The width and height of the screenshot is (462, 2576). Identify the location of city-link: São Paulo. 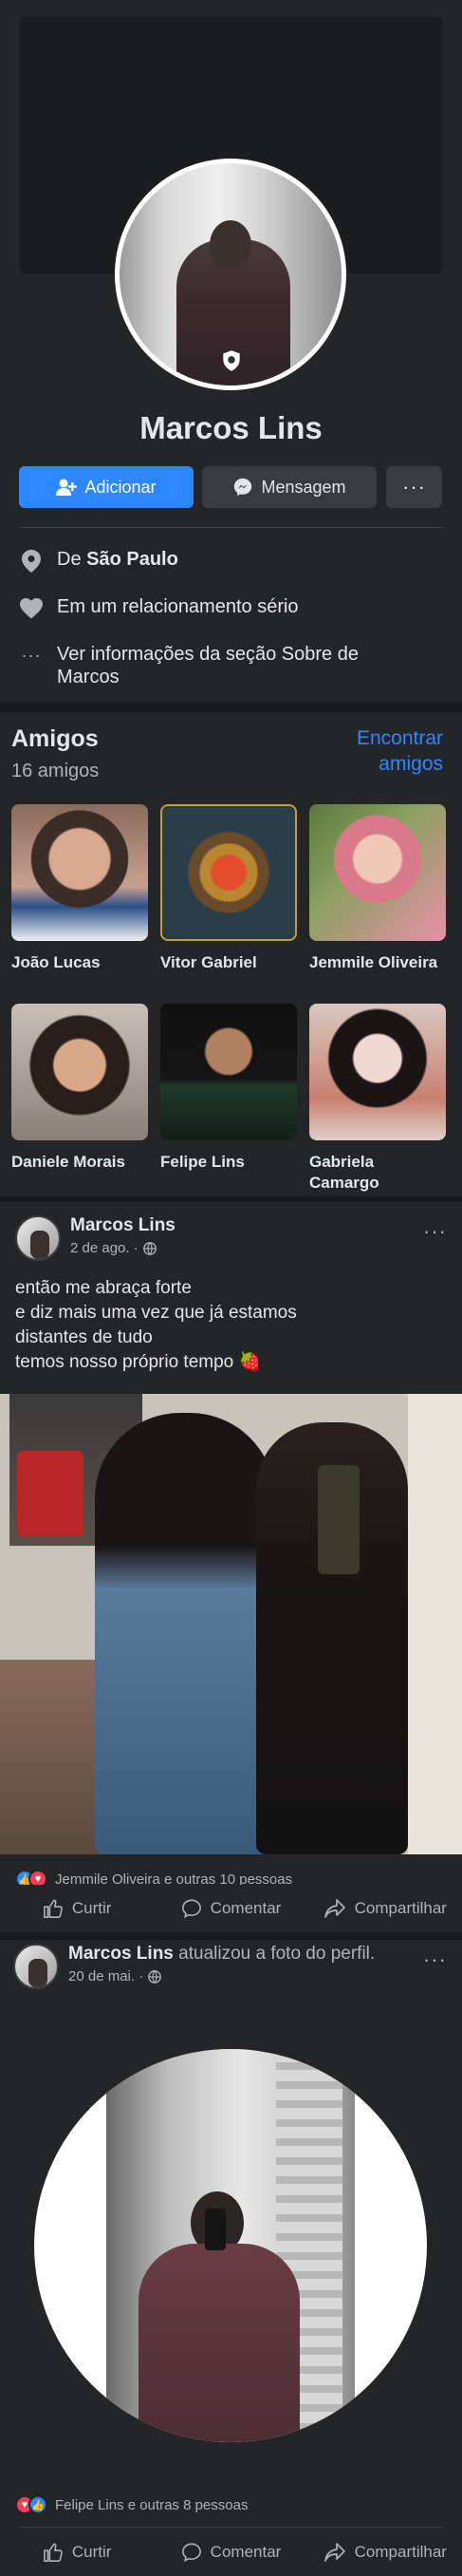
(132, 559).